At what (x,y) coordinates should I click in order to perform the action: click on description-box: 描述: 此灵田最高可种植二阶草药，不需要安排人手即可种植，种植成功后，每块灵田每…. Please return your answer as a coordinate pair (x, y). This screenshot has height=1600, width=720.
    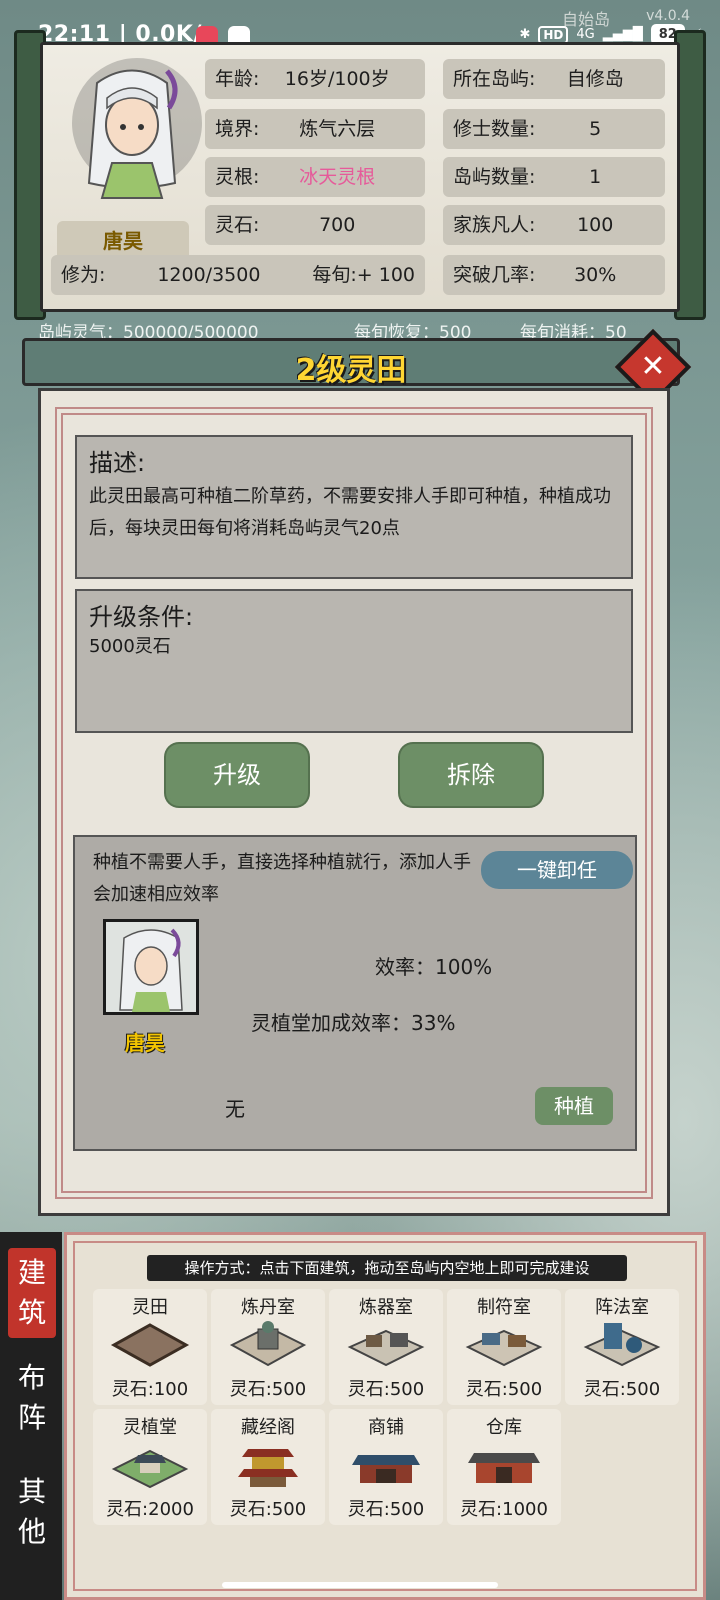
    Looking at the image, I should click on (354, 507).